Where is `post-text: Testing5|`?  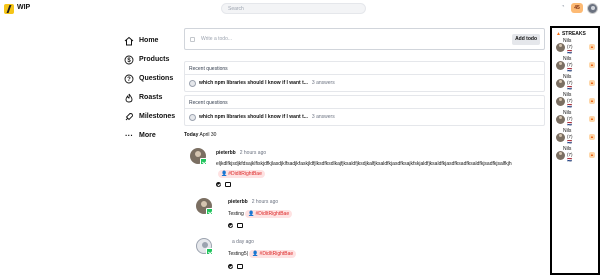 post-text: Testing5| is located at coordinates (238, 254).